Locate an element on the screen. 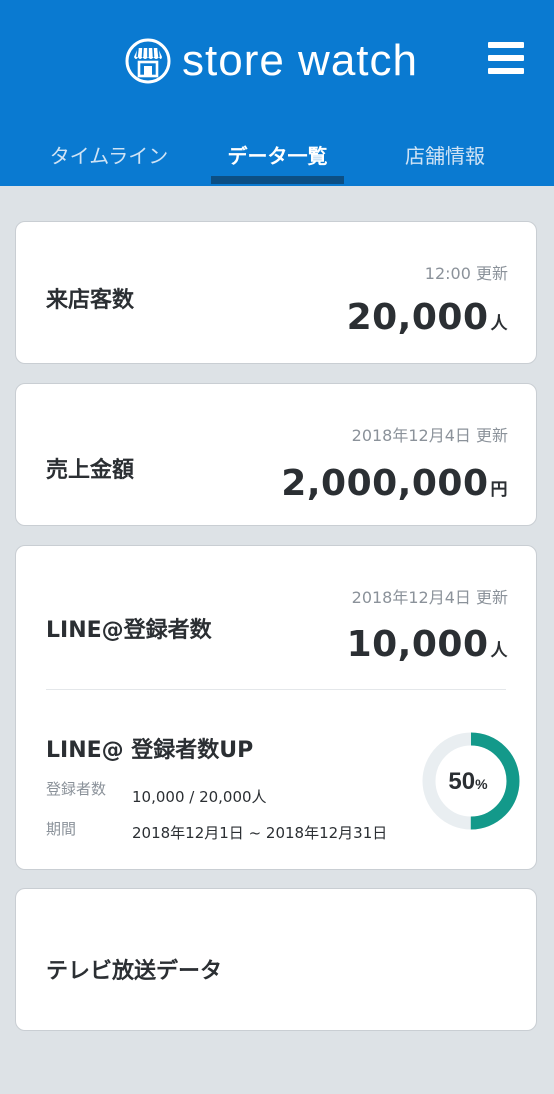 This screenshot has height=1094, width=554. svg-text: 50% is located at coordinates (468, 781).